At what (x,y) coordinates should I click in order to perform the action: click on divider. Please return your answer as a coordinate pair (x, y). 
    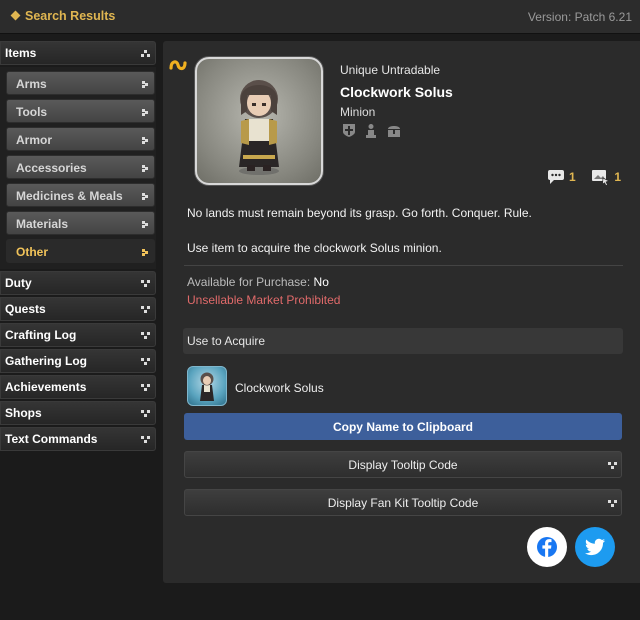
    Looking at the image, I should click on (403, 265).